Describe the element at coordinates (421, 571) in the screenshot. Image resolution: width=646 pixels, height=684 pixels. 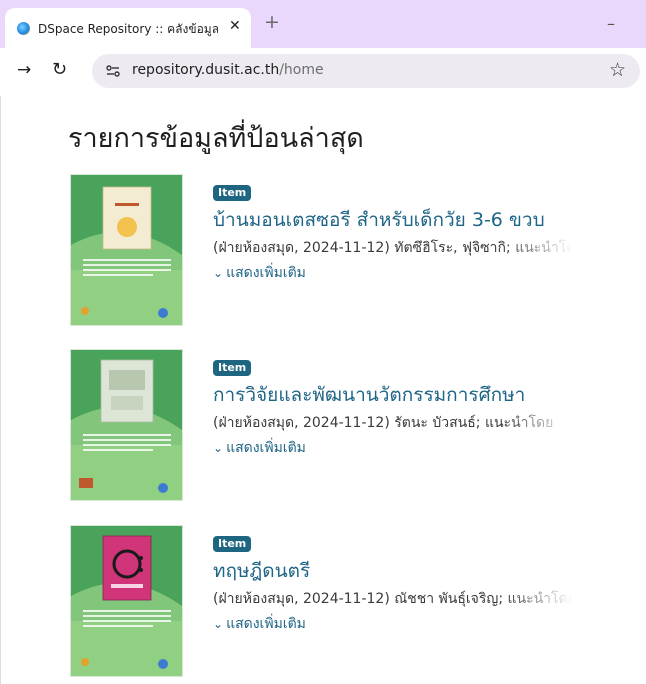
I see `item-title-link: ทฤษฎีดนตรี` at that location.